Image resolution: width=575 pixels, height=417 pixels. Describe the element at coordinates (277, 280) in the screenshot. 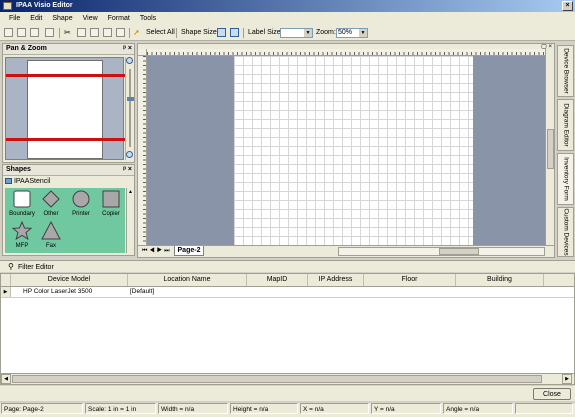

I see `column-map-id: MapID` at that location.